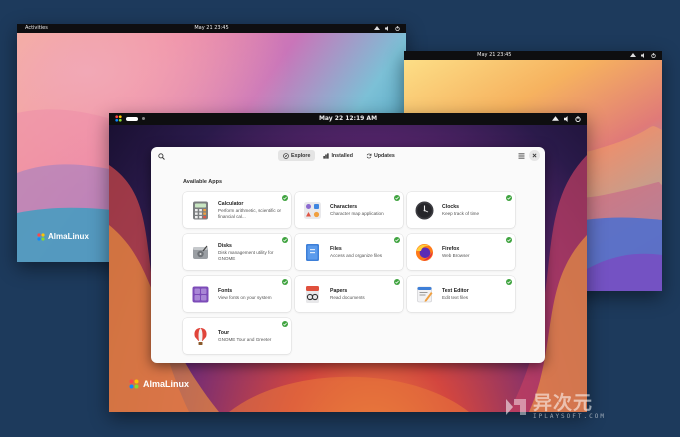  What do you see at coordinates (336, 248) in the screenshot?
I see `app-name: Files` at bounding box center [336, 248].